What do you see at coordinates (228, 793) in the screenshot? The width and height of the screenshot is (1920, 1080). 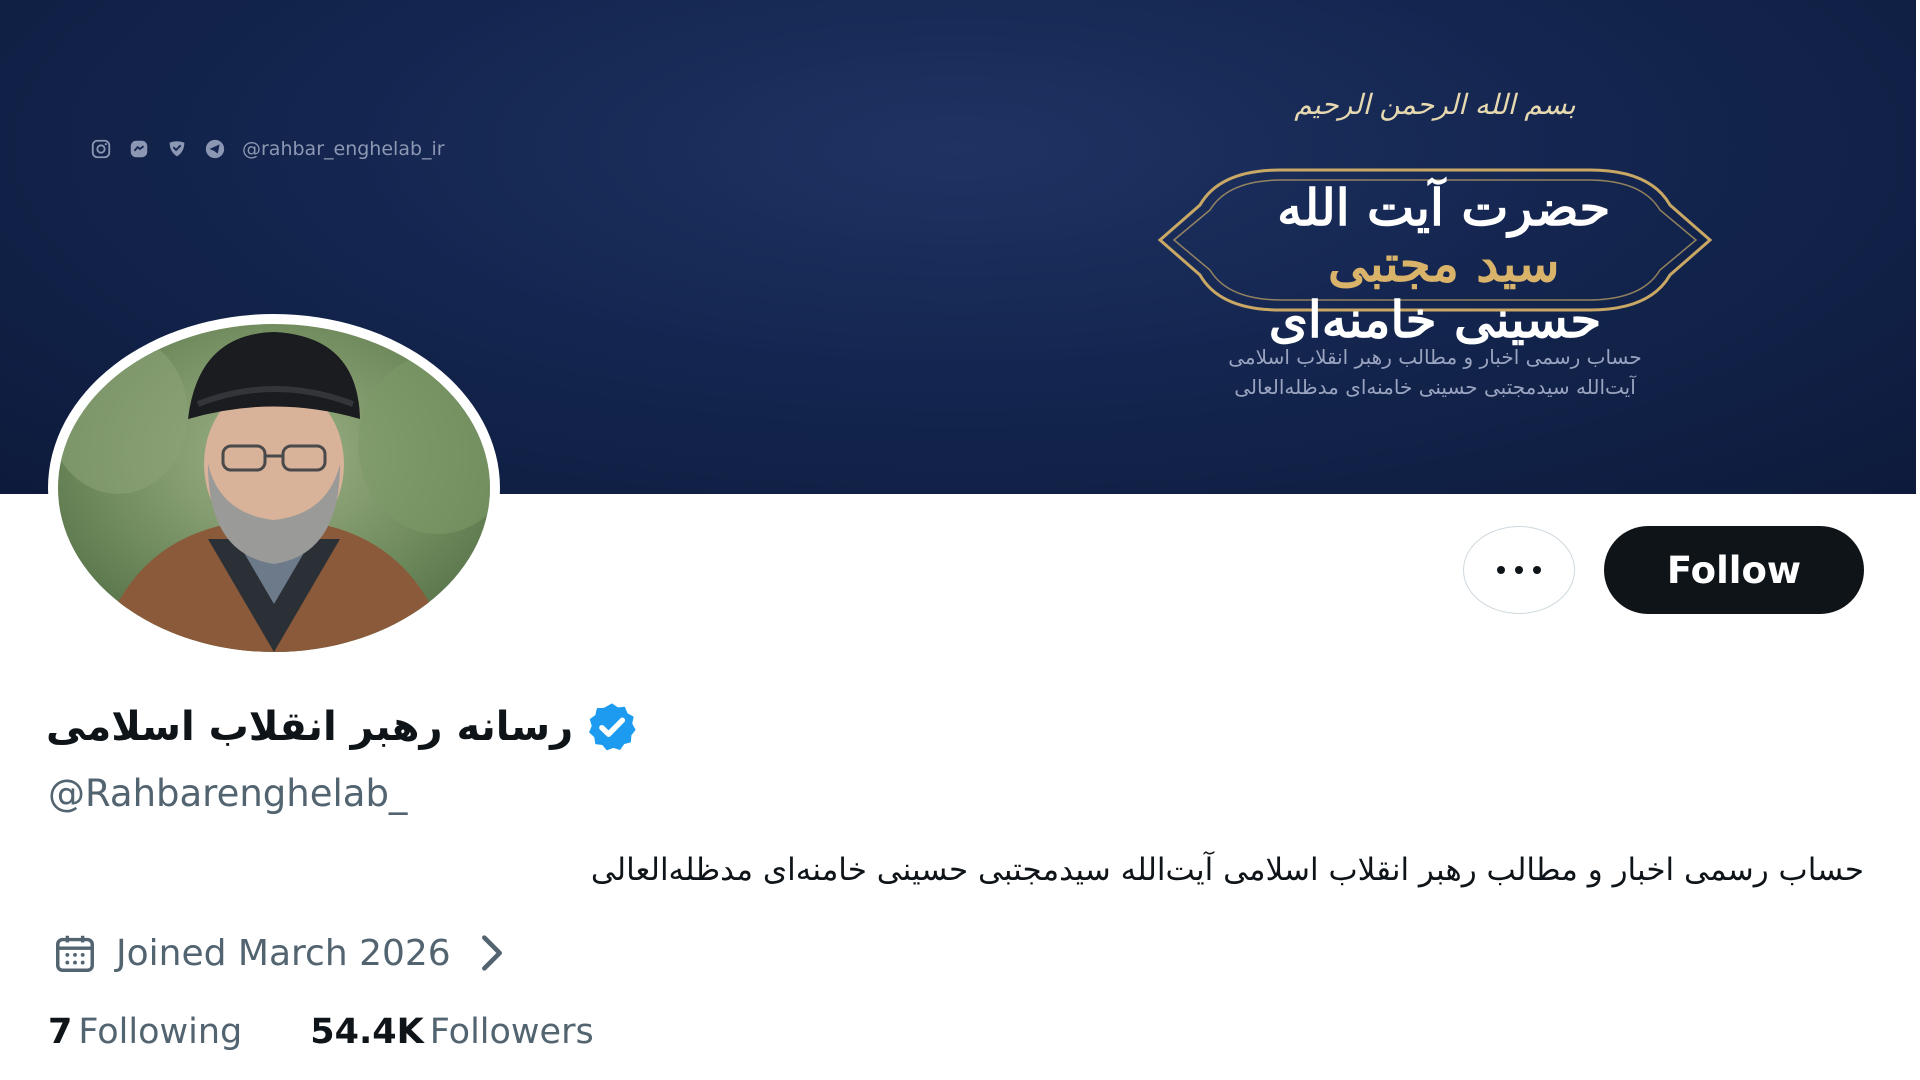 I see `profile-handle: @Rahbarenghelab_` at bounding box center [228, 793].